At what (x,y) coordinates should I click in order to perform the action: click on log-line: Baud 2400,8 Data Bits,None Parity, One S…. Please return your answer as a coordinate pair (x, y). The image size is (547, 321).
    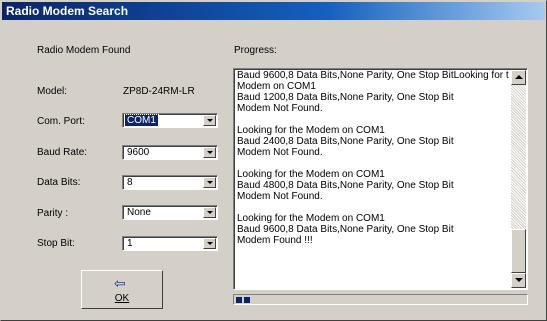
    Looking at the image, I should click on (345, 141).